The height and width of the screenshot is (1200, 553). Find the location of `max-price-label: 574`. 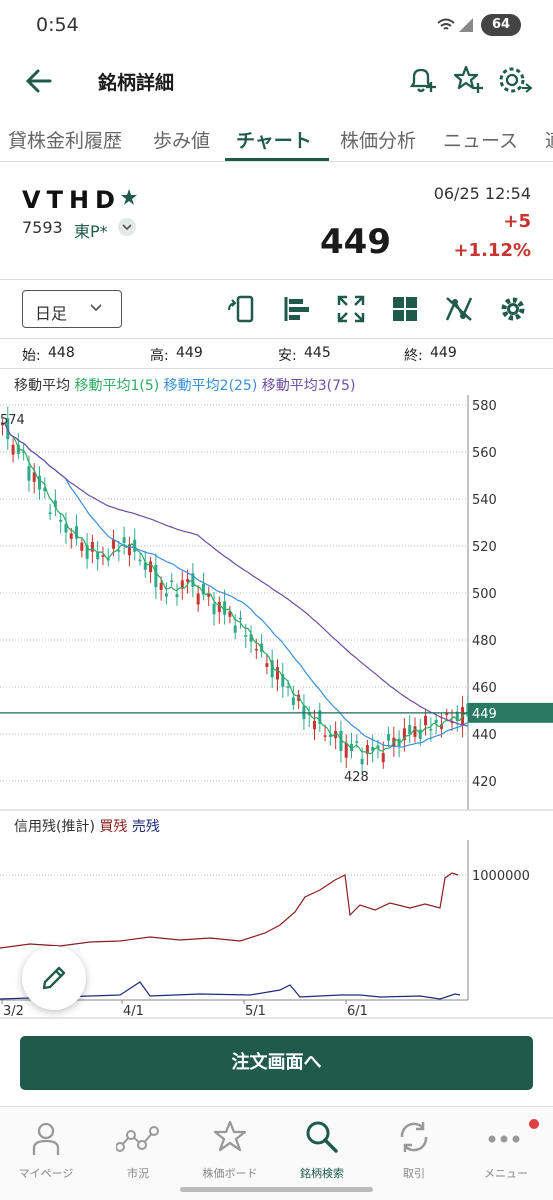

max-price-label: 574 is located at coordinates (12, 420).